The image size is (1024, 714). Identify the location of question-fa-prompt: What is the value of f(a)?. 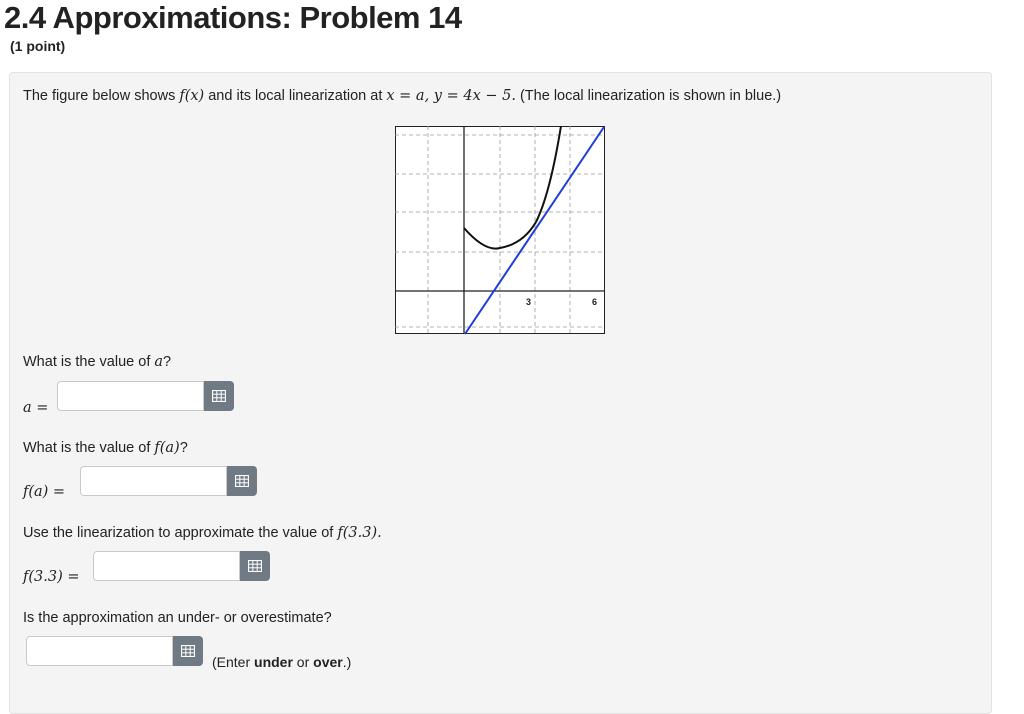
(105, 448).